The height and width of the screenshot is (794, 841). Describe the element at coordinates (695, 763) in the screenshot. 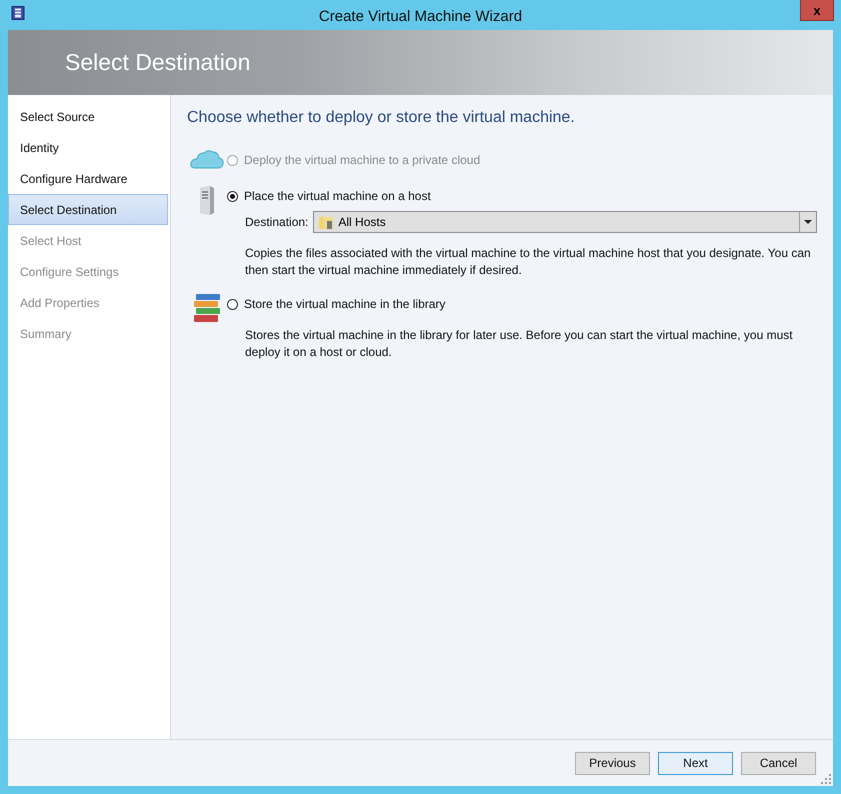

I see `wizard-button: Next` at that location.